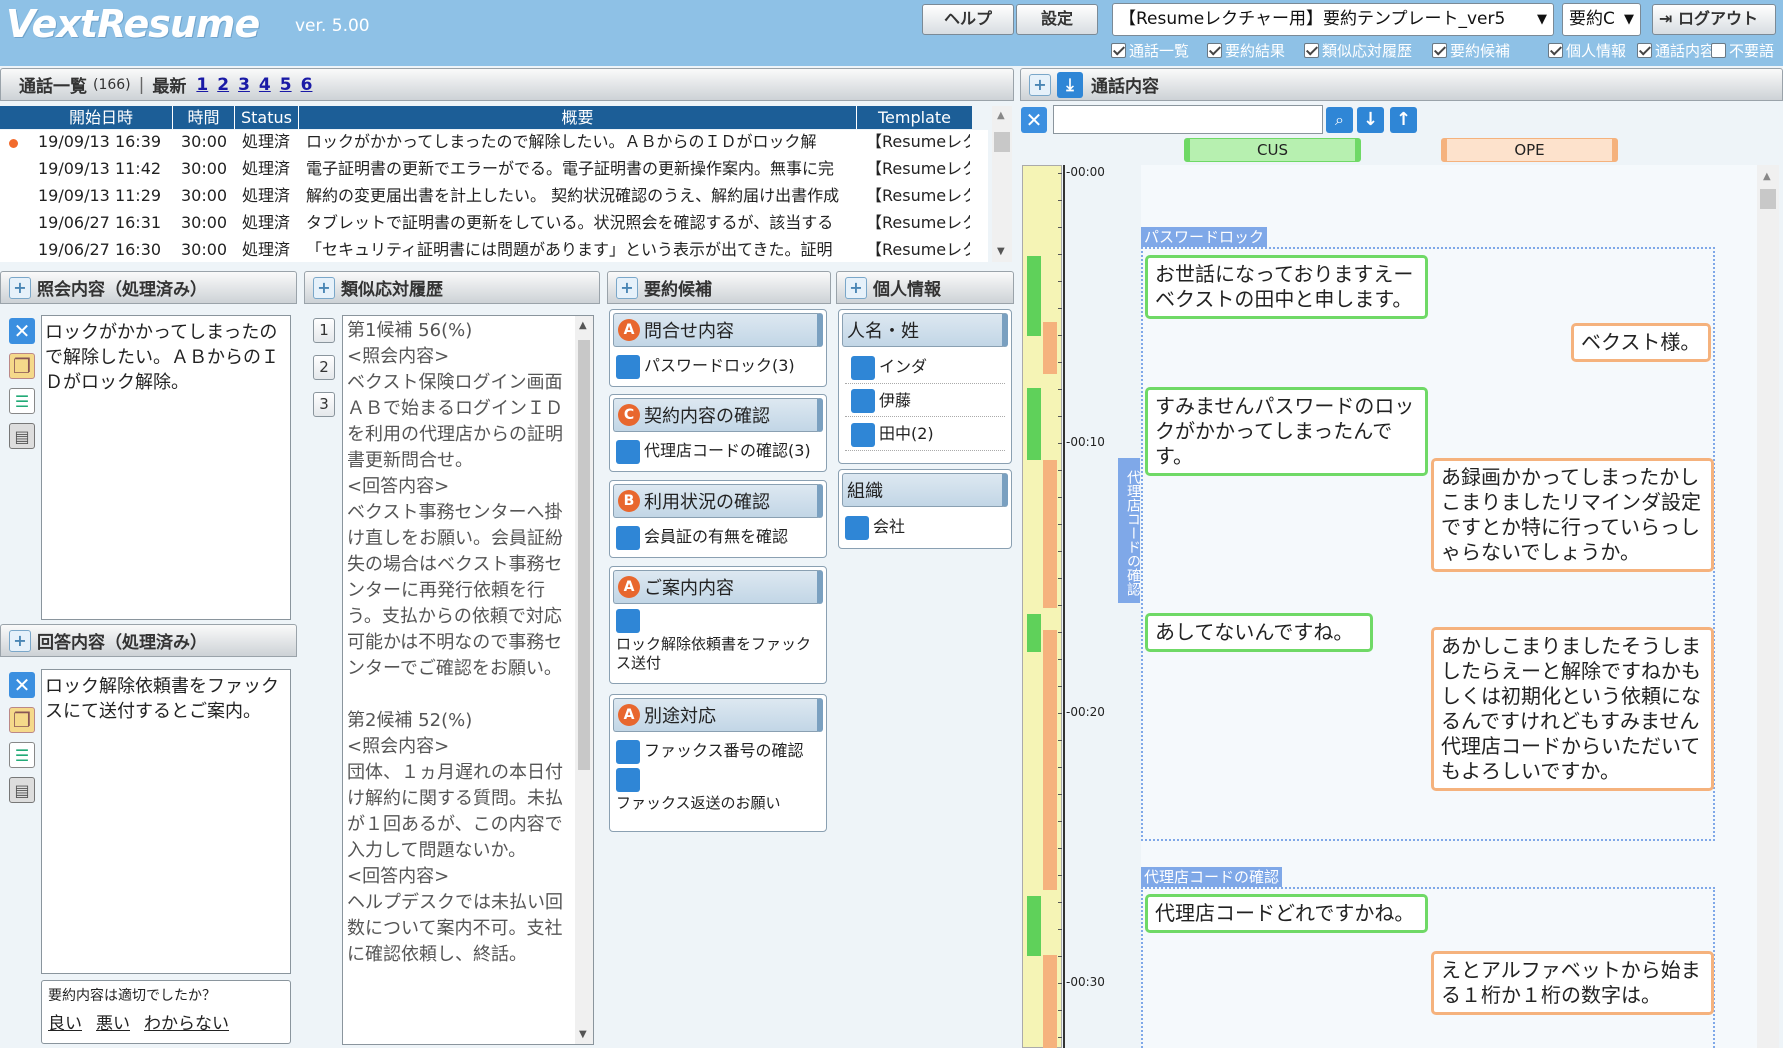 The height and width of the screenshot is (1048, 1783). Describe the element at coordinates (718, 330) in the screenshot. I see `candidate-category: A 問合せ内容` at that location.